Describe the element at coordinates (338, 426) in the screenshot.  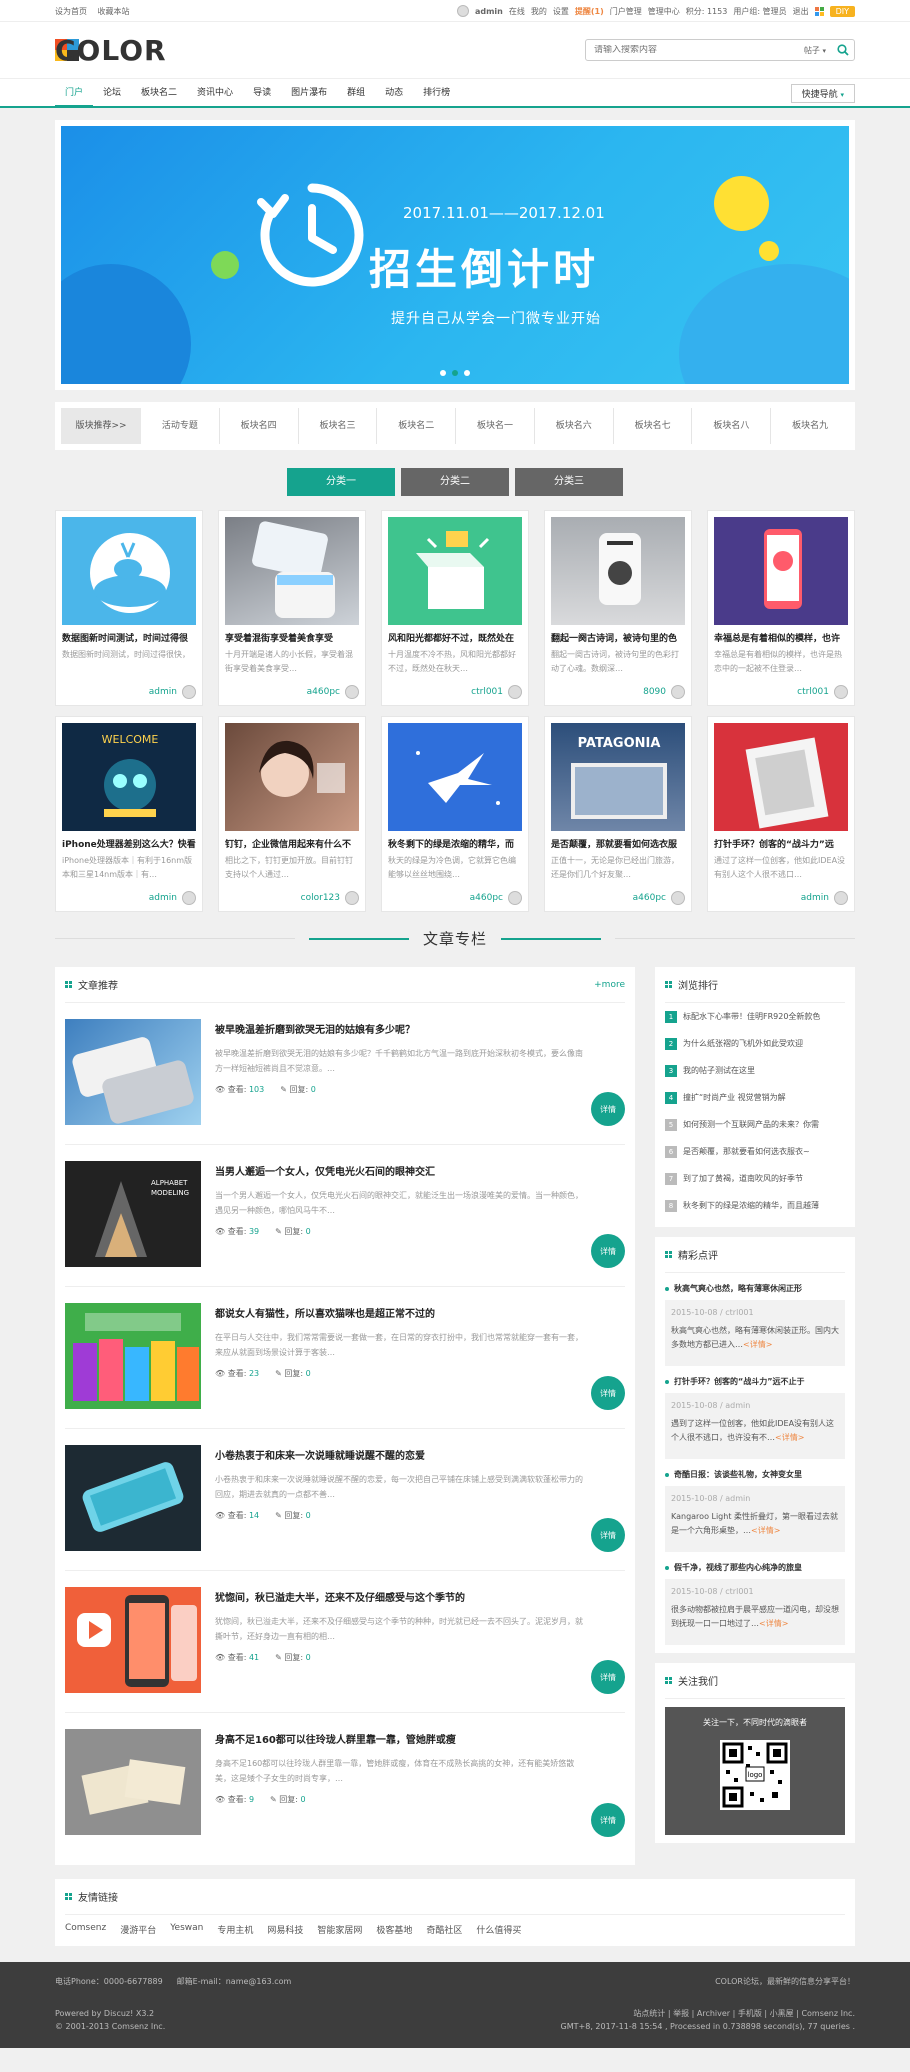
I see `board-item: 板块名三` at that location.